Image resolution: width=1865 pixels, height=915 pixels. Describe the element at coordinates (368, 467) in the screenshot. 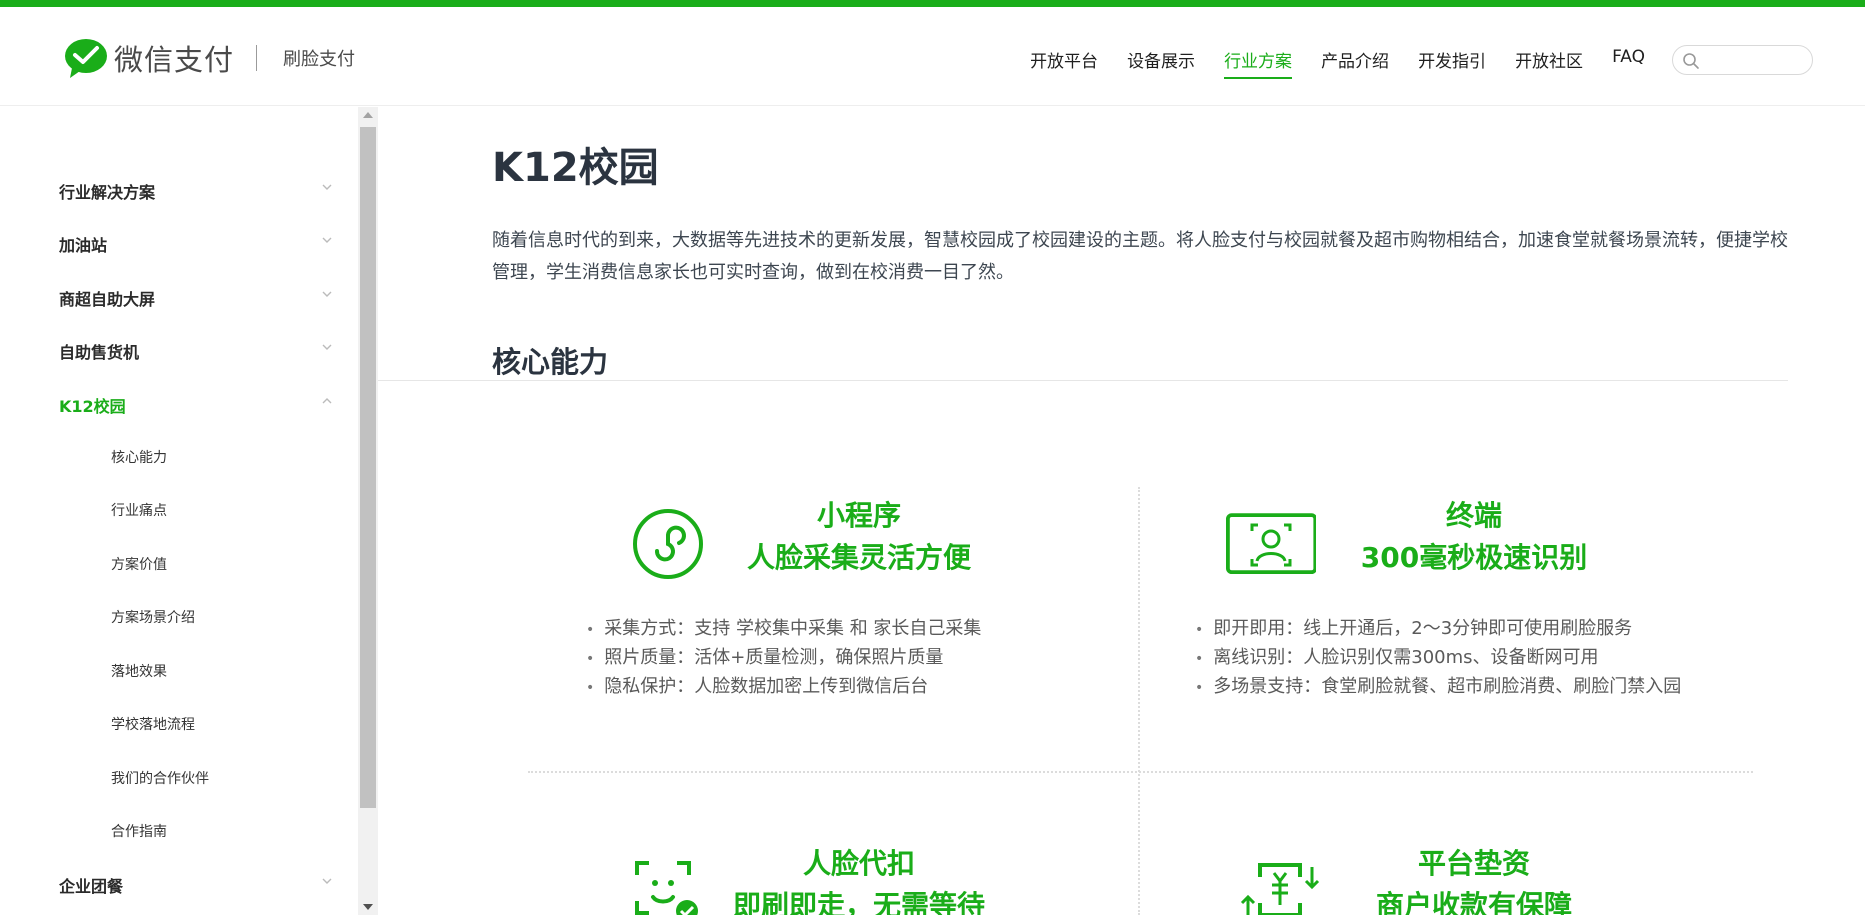

I see `scroll-thumb` at that location.